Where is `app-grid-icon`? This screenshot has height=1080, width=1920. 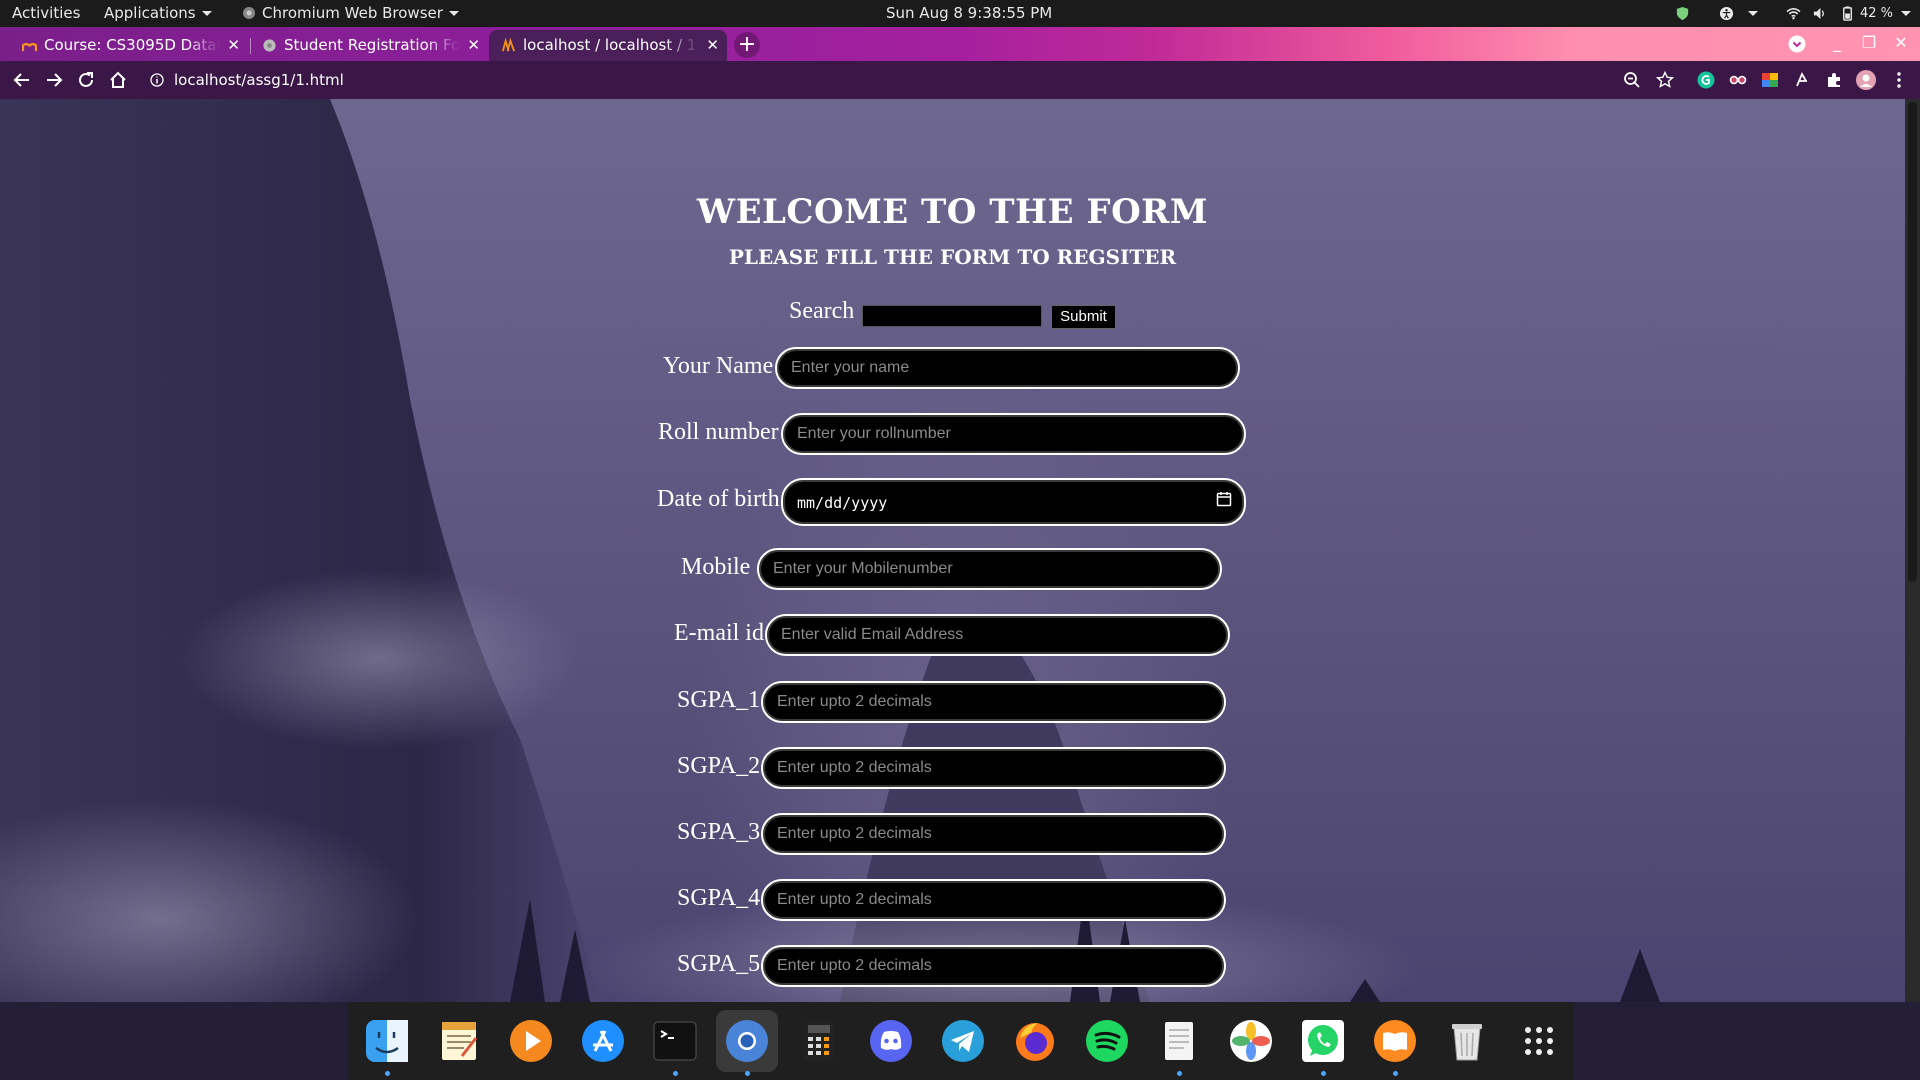 app-grid-icon is located at coordinates (1539, 1041).